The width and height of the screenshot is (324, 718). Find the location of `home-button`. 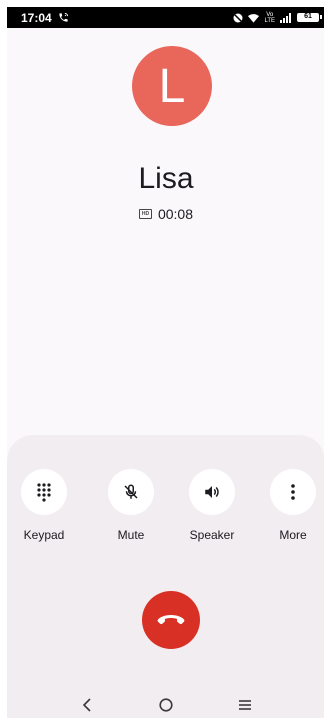

home-button is located at coordinates (166, 704).